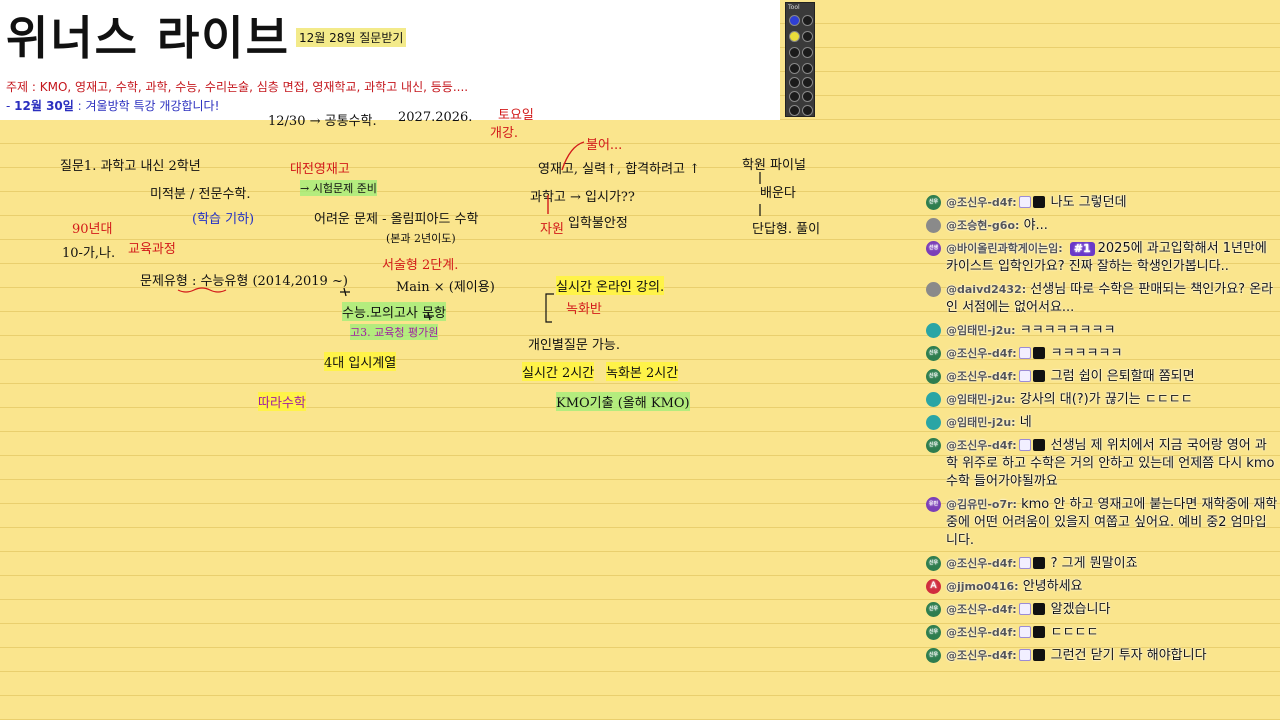  What do you see at coordinates (396, 219) in the screenshot?
I see `note-olympiad: 어려운 문제 - 올림피아드 수학` at bounding box center [396, 219].